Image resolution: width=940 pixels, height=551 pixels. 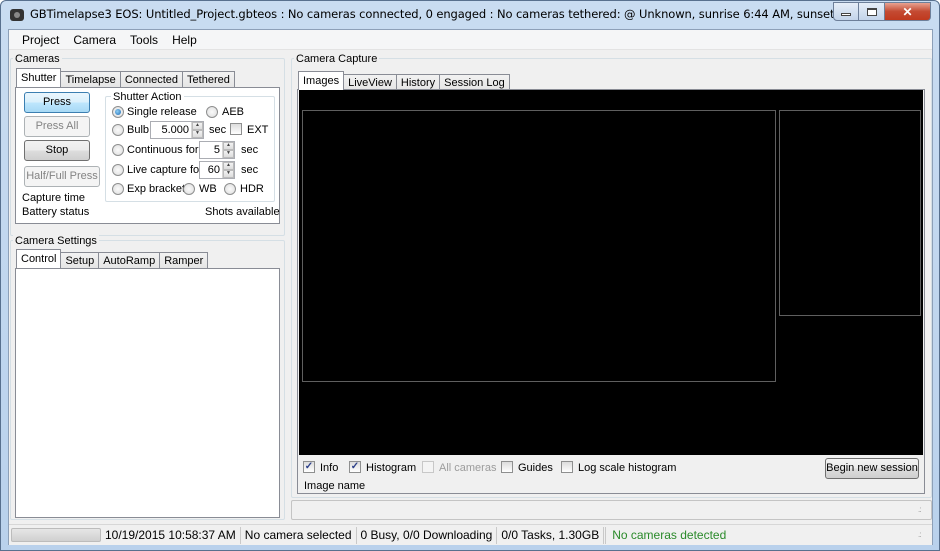 What do you see at coordinates (236, 129) in the screenshot?
I see `ext-checkbox` at bounding box center [236, 129].